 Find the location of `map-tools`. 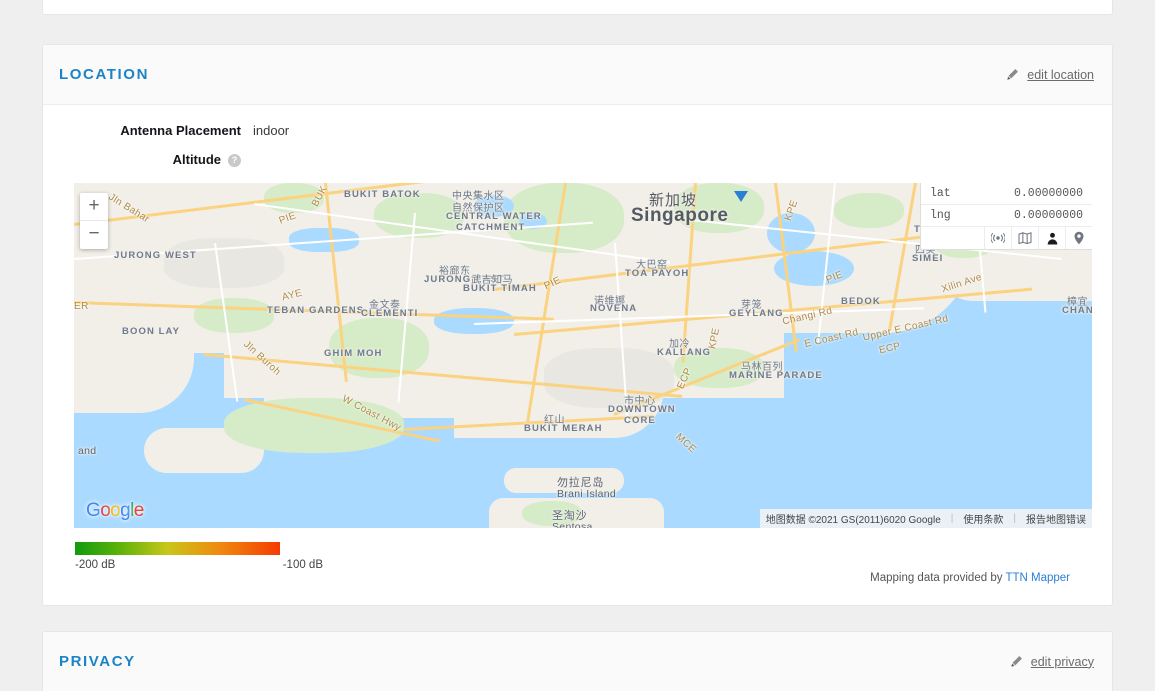

map-tools is located at coordinates (1006, 238).